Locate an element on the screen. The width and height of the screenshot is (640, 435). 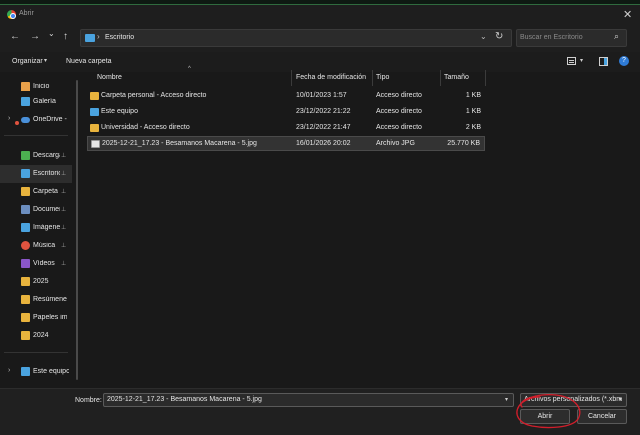
sidebar-item-descargas: Descargas ⊥ is located at coordinates (36, 156).